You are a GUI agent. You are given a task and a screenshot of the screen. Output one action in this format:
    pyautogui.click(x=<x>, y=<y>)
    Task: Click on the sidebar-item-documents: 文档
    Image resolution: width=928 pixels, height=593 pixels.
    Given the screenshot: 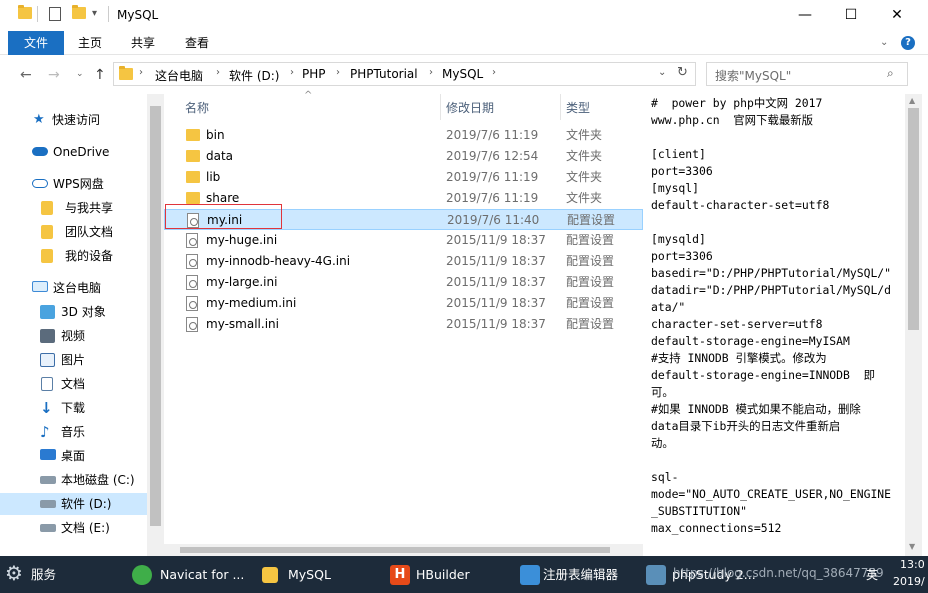 What is the action you would take?
    pyautogui.click(x=73, y=384)
    